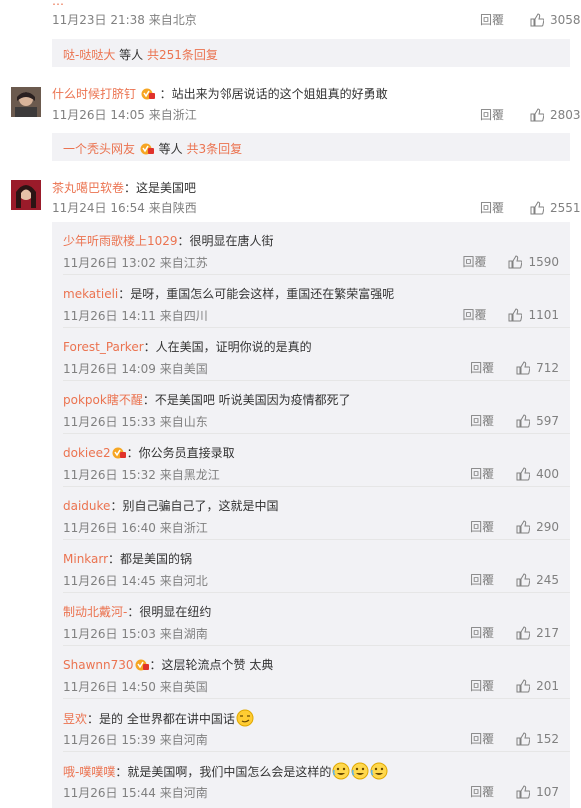  I want to click on like-button: 1101, so click(533, 315).